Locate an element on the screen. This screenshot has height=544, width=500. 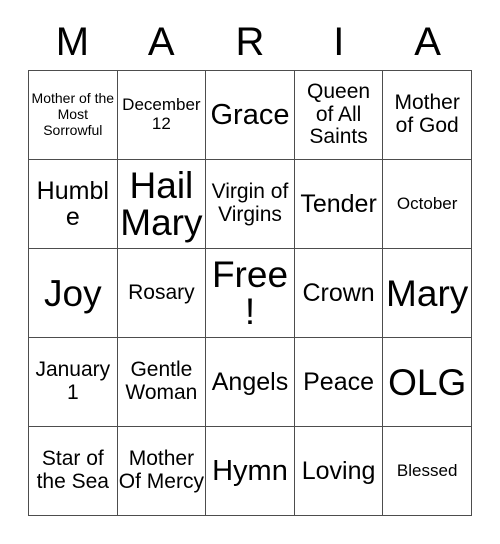
bingo-cell: October is located at coordinates (427, 204).